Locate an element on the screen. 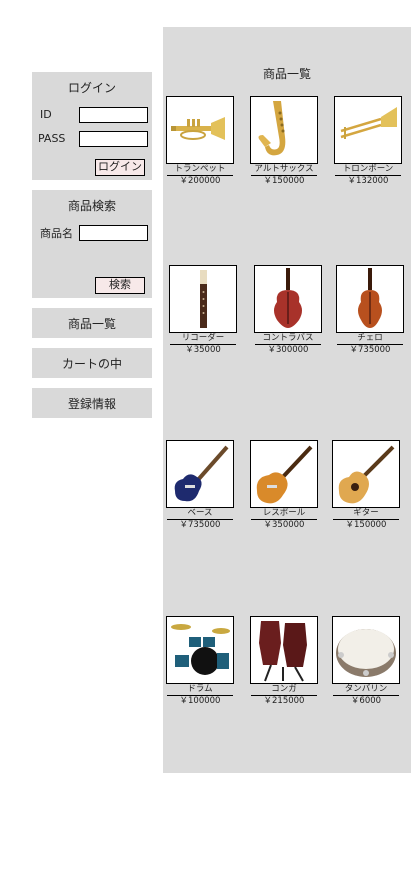 Image resolution: width=414 pixels, height=896 pixels. login-title: ログイン is located at coordinates (91, 88).